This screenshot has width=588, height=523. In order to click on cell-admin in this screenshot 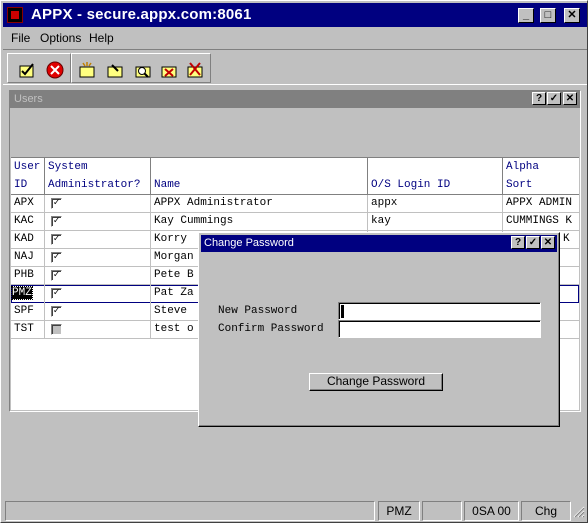, I will do `click(98, 330)`.